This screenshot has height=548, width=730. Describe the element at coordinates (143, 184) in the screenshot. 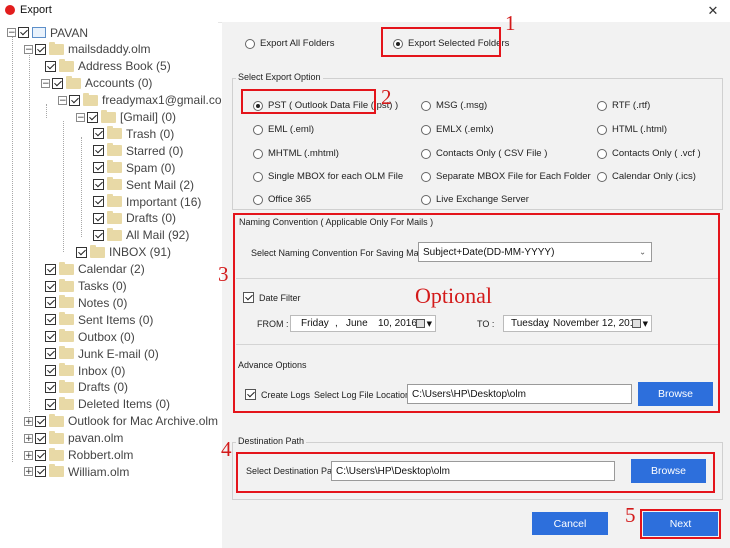

I see `tree-item-sent-mail-2: Sent Mail (2)` at that location.